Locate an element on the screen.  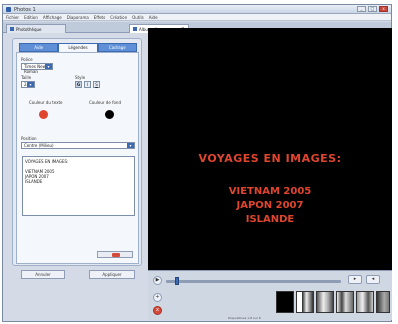
caption-line: ISLANDE is located at coordinates (34, 181).